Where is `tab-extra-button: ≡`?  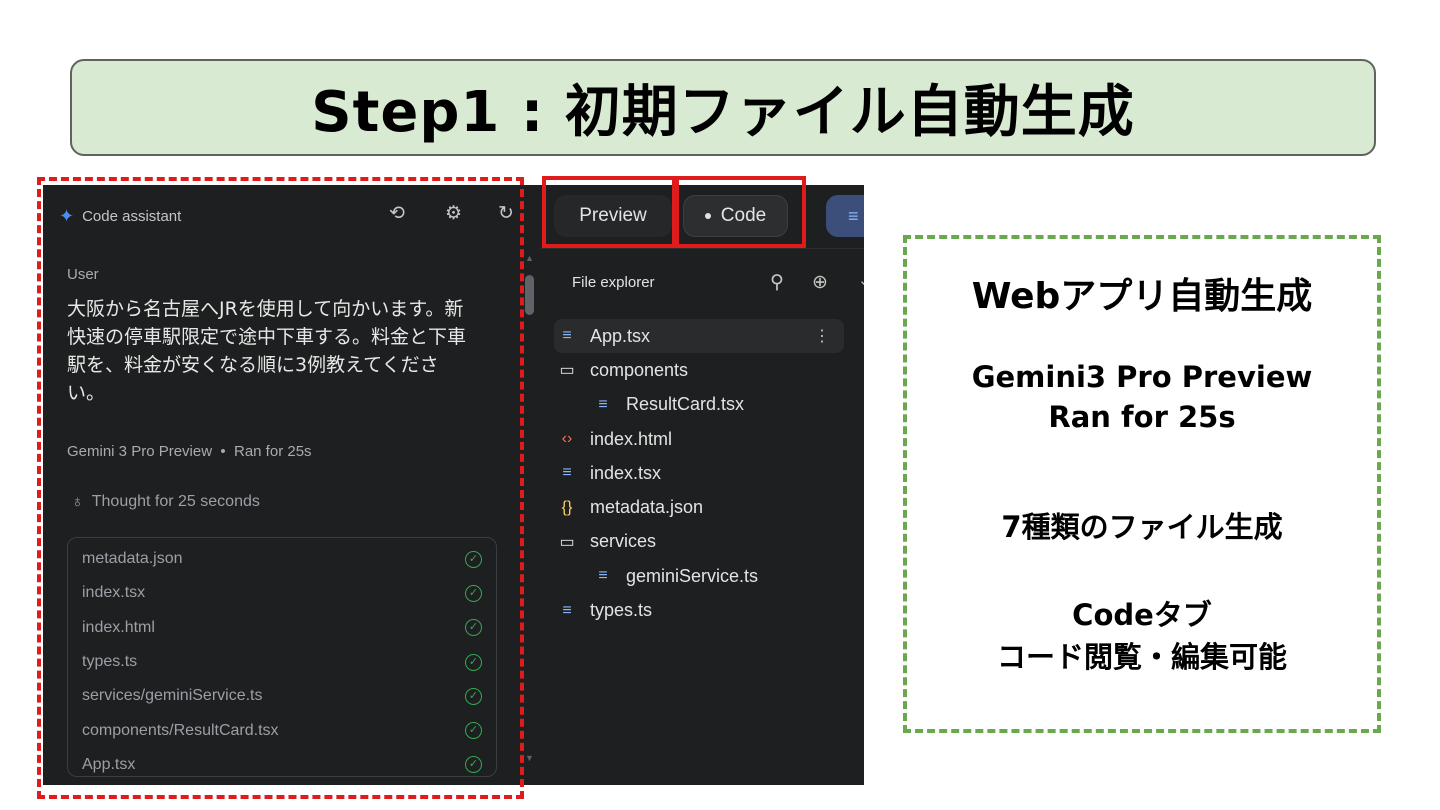
tab-extra-button: ≡ is located at coordinates (845, 216).